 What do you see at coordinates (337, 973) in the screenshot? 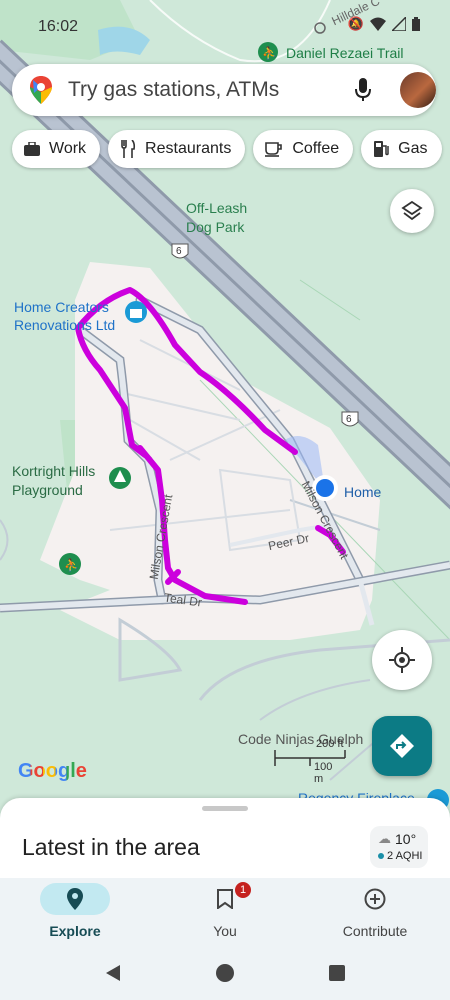
I see `recents-icon` at bounding box center [337, 973].